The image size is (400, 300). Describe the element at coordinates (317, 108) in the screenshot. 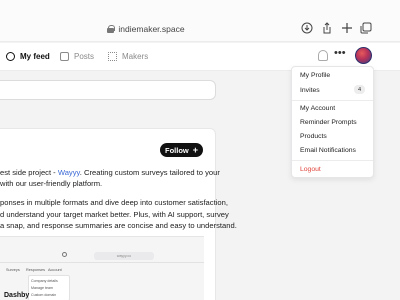

I see `menu-item-my-account: My Account` at that location.